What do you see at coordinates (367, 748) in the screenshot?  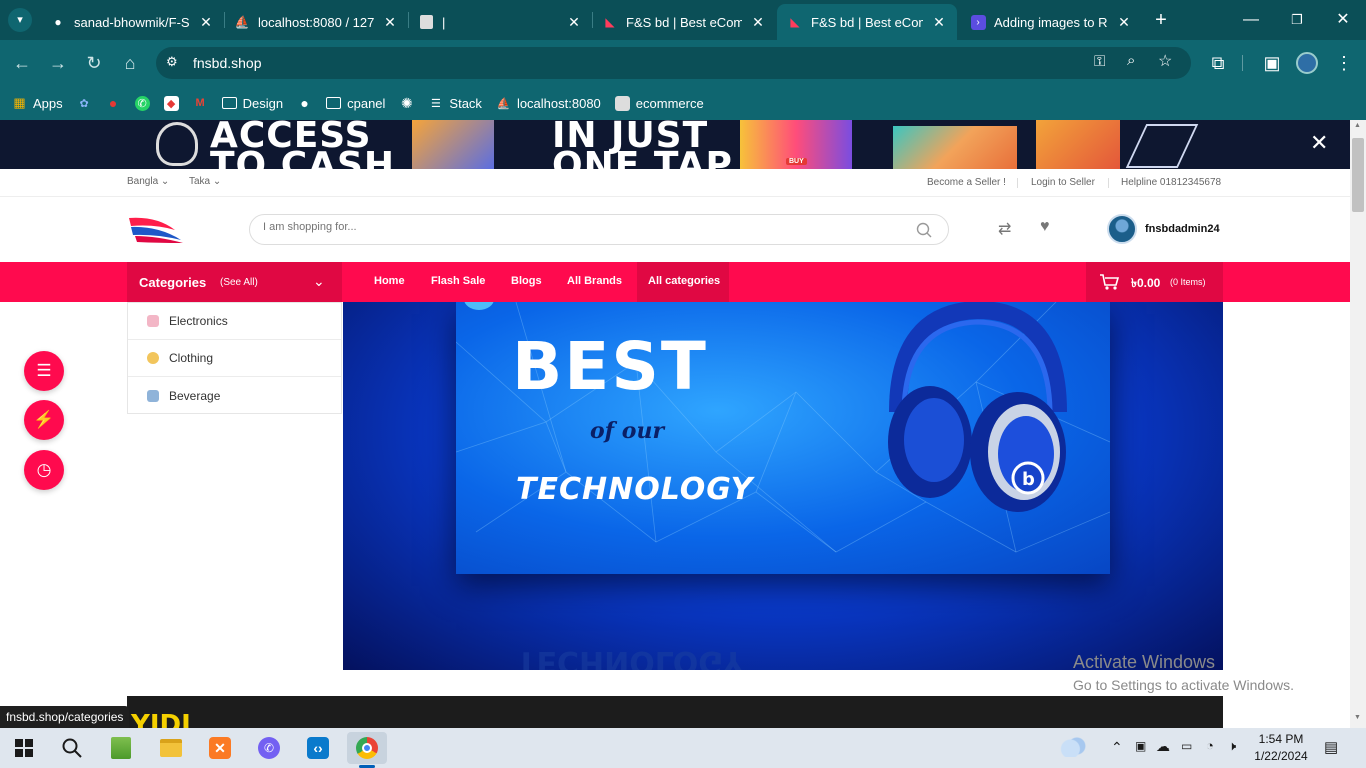 I see `taskbar-app-chrome-active` at bounding box center [367, 748].